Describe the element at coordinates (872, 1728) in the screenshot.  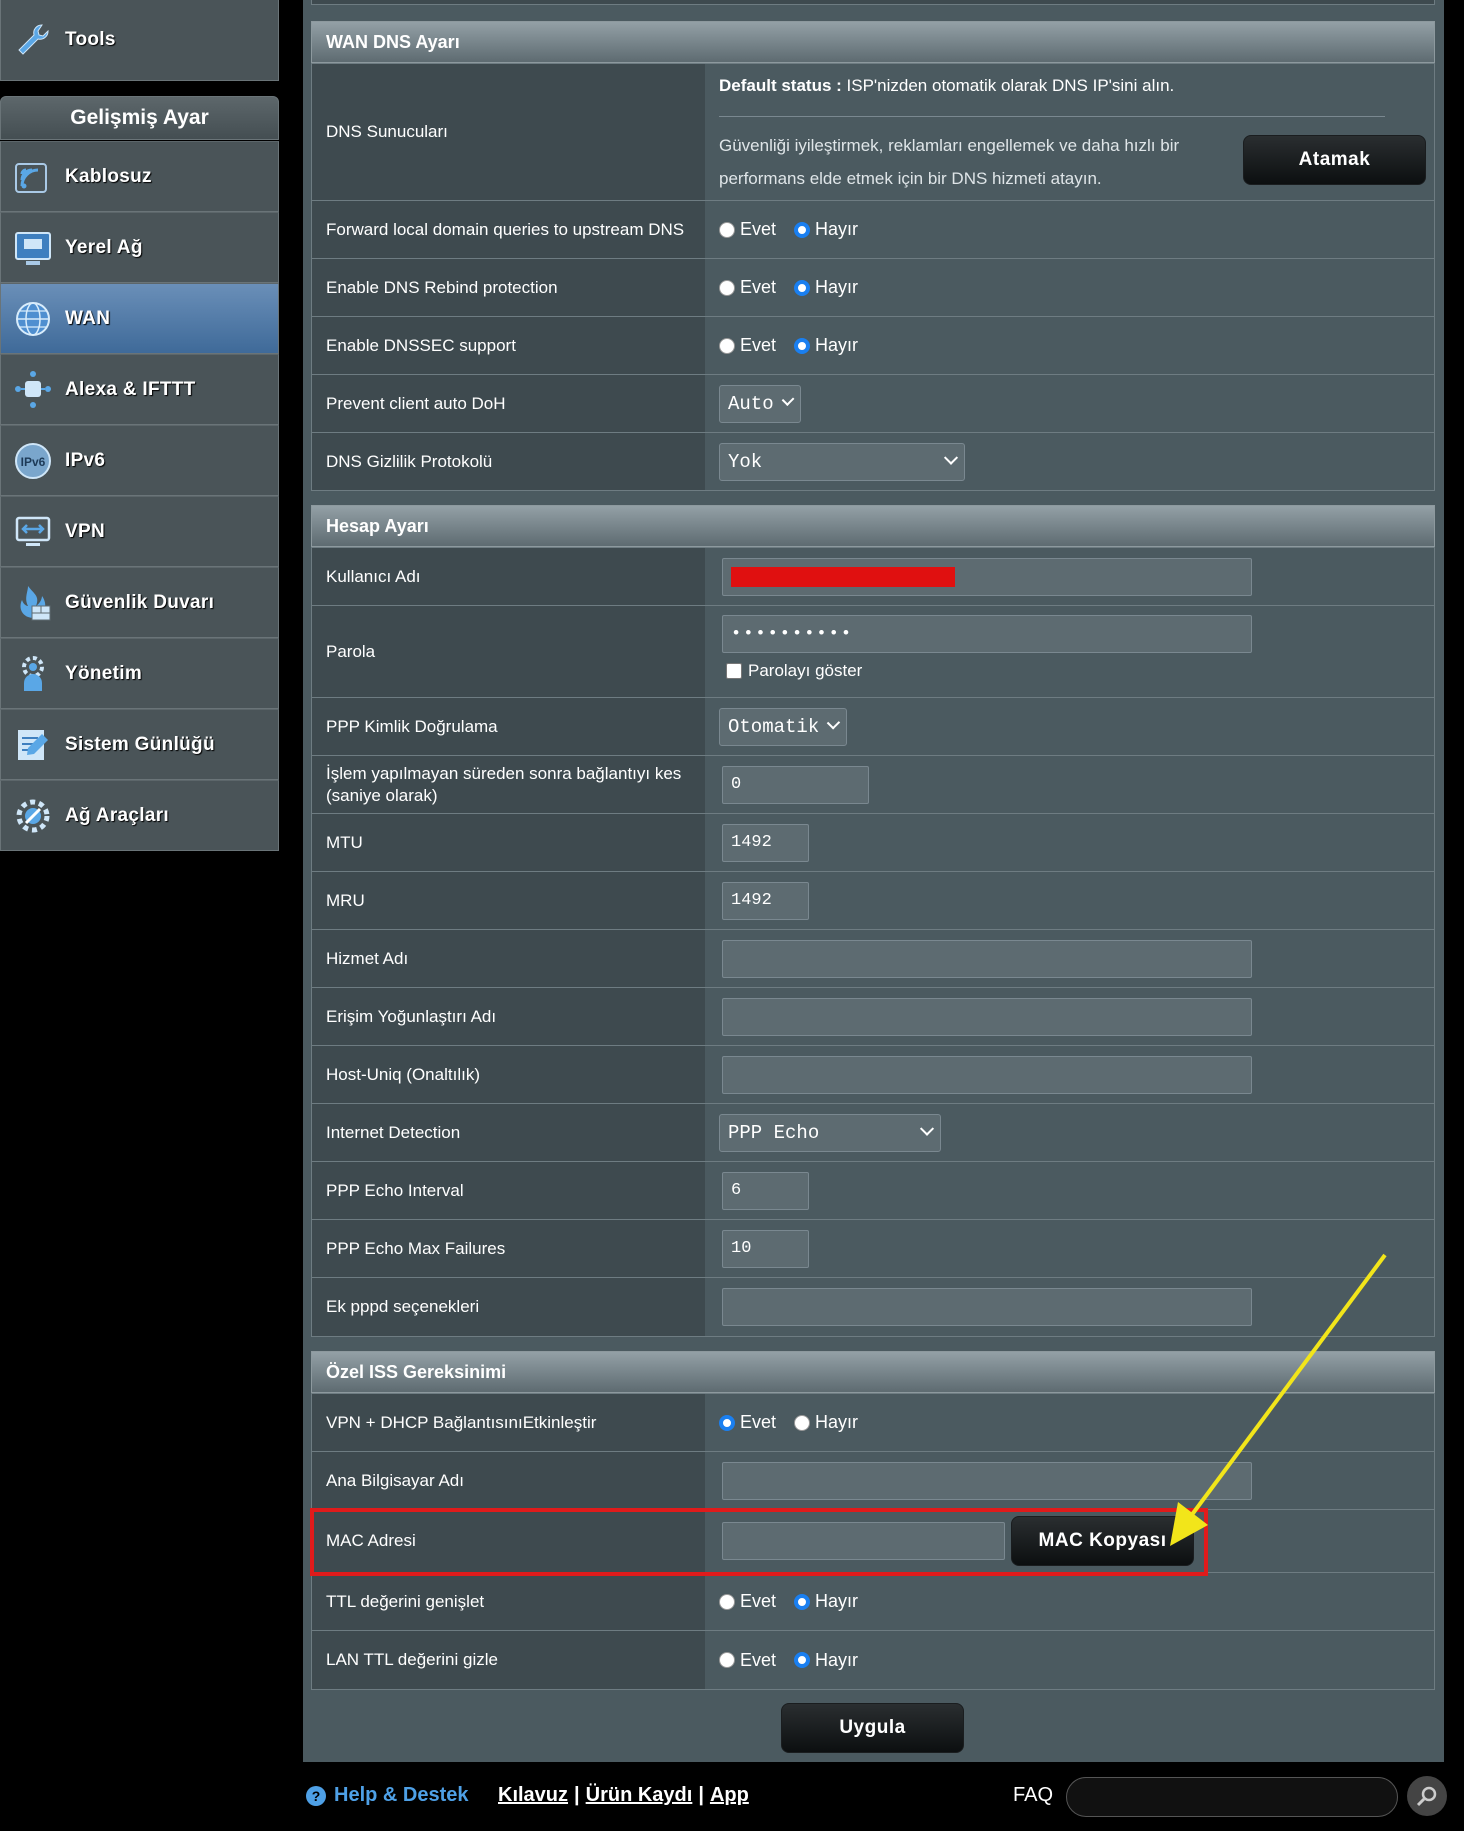
I see `apply-button: Uygula` at that location.